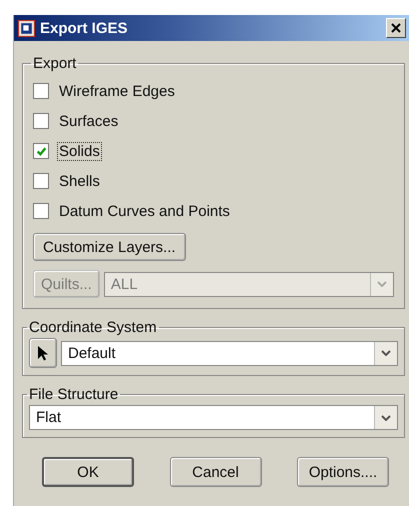  Describe the element at coordinates (84, 28) in the screenshot. I see `window-title: Export IGES` at that location.